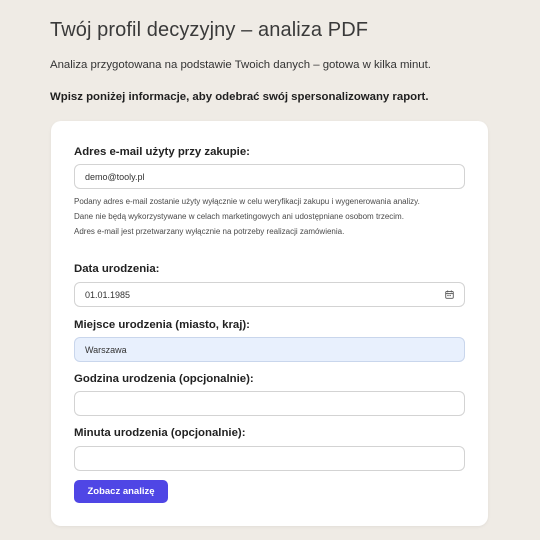 The height and width of the screenshot is (540, 540). Describe the element at coordinates (121, 491) in the screenshot. I see `submit-button: Zobacz analizę` at that location.